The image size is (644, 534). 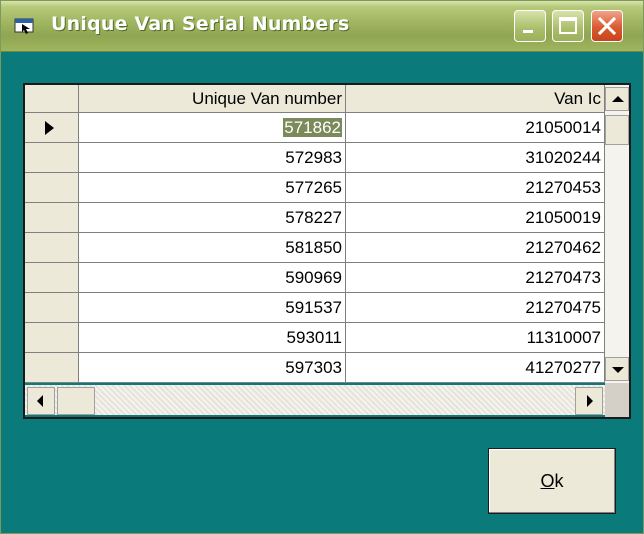 What do you see at coordinates (617, 130) in the screenshot?
I see `vertical-scroll-thumb` at bounding box center [617, 130].